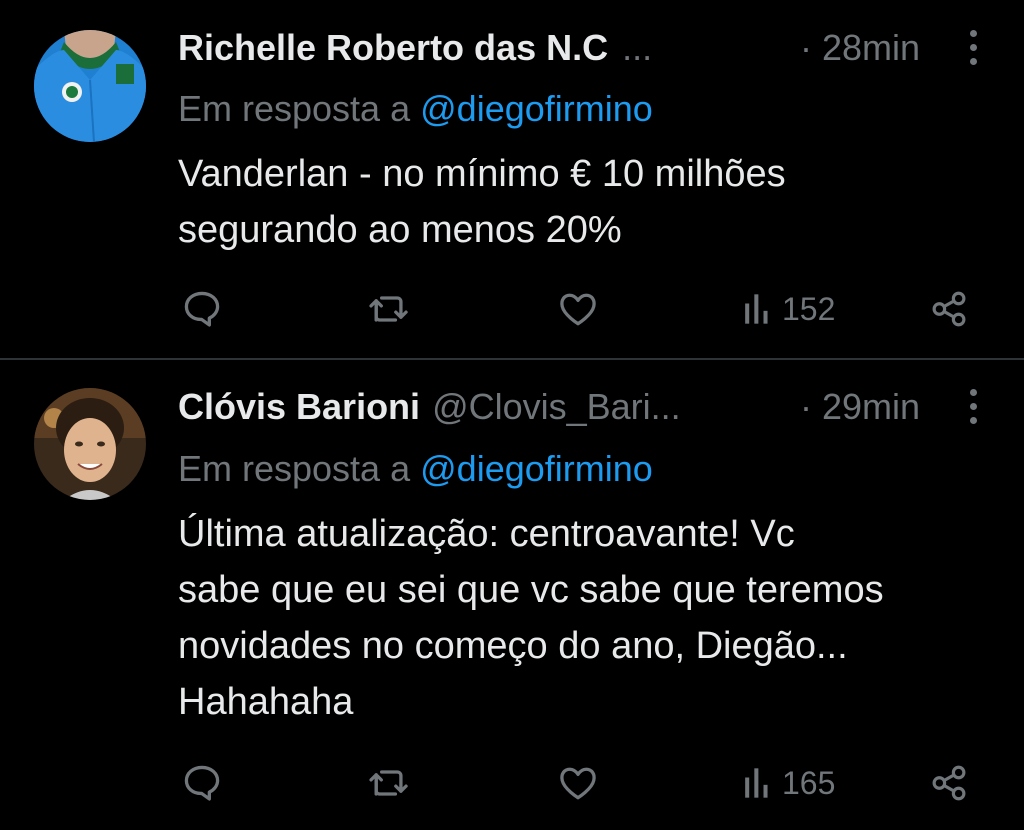 The image size is (1024, 830). What do you see at coordinates (860, 48) in the screenshot?
I see `timestamp: · 28min` at bounding box center [860, 48].